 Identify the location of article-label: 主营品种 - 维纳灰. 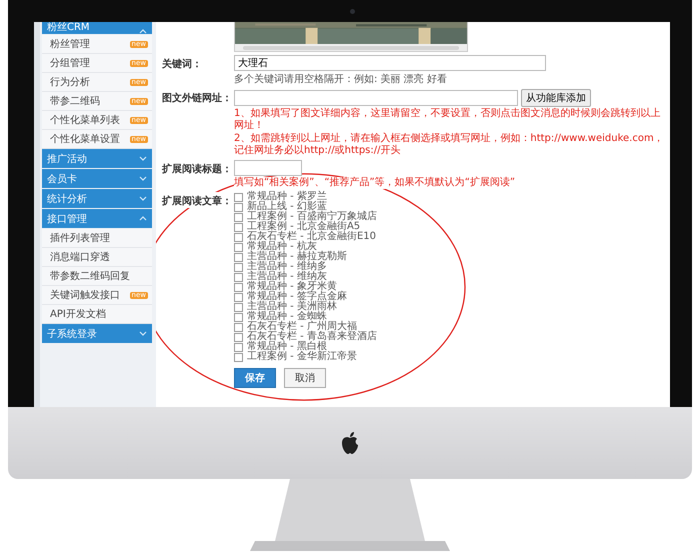
(288, 277).